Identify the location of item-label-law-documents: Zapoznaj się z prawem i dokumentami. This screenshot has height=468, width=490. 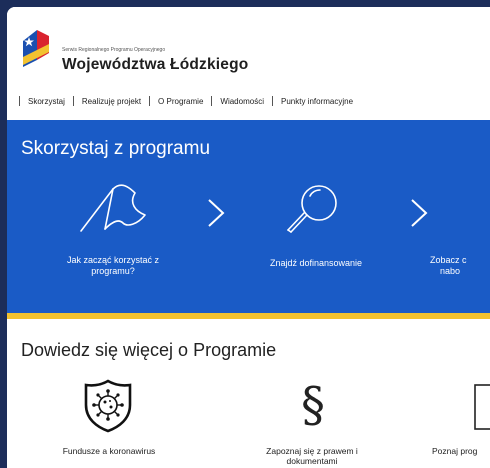
(312, 456).